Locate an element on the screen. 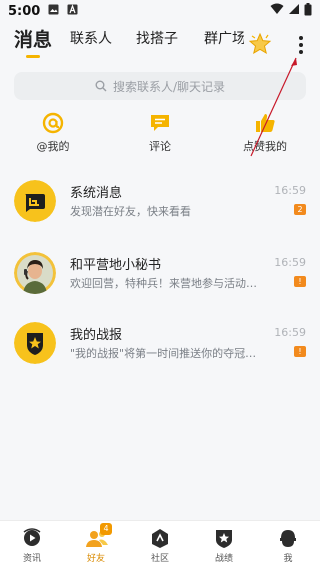 The height and width of the screenshot is (568, 320). status-bar: 5:00 is located at coordinates (160, 11).